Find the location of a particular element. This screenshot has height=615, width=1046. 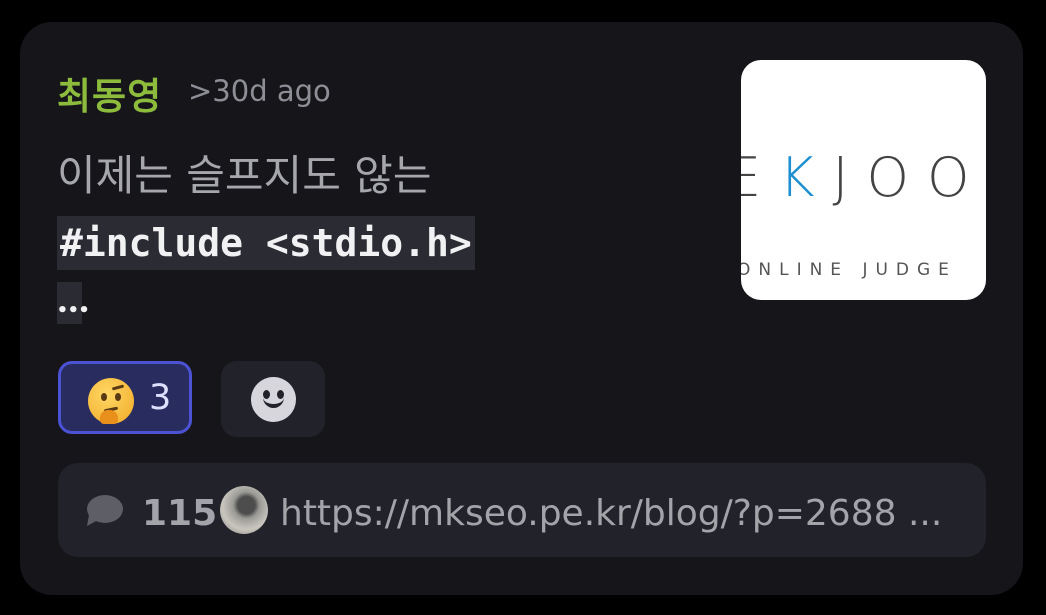

chat-bubble-icon is located at coordinates (105, 510).